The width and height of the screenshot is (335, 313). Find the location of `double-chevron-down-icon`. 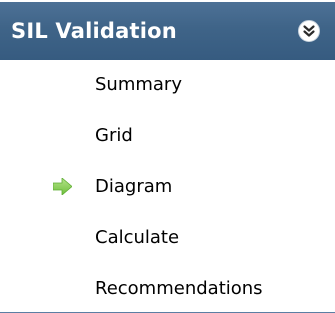

double-chevron-down-icon is located at coordinates (309, 31).